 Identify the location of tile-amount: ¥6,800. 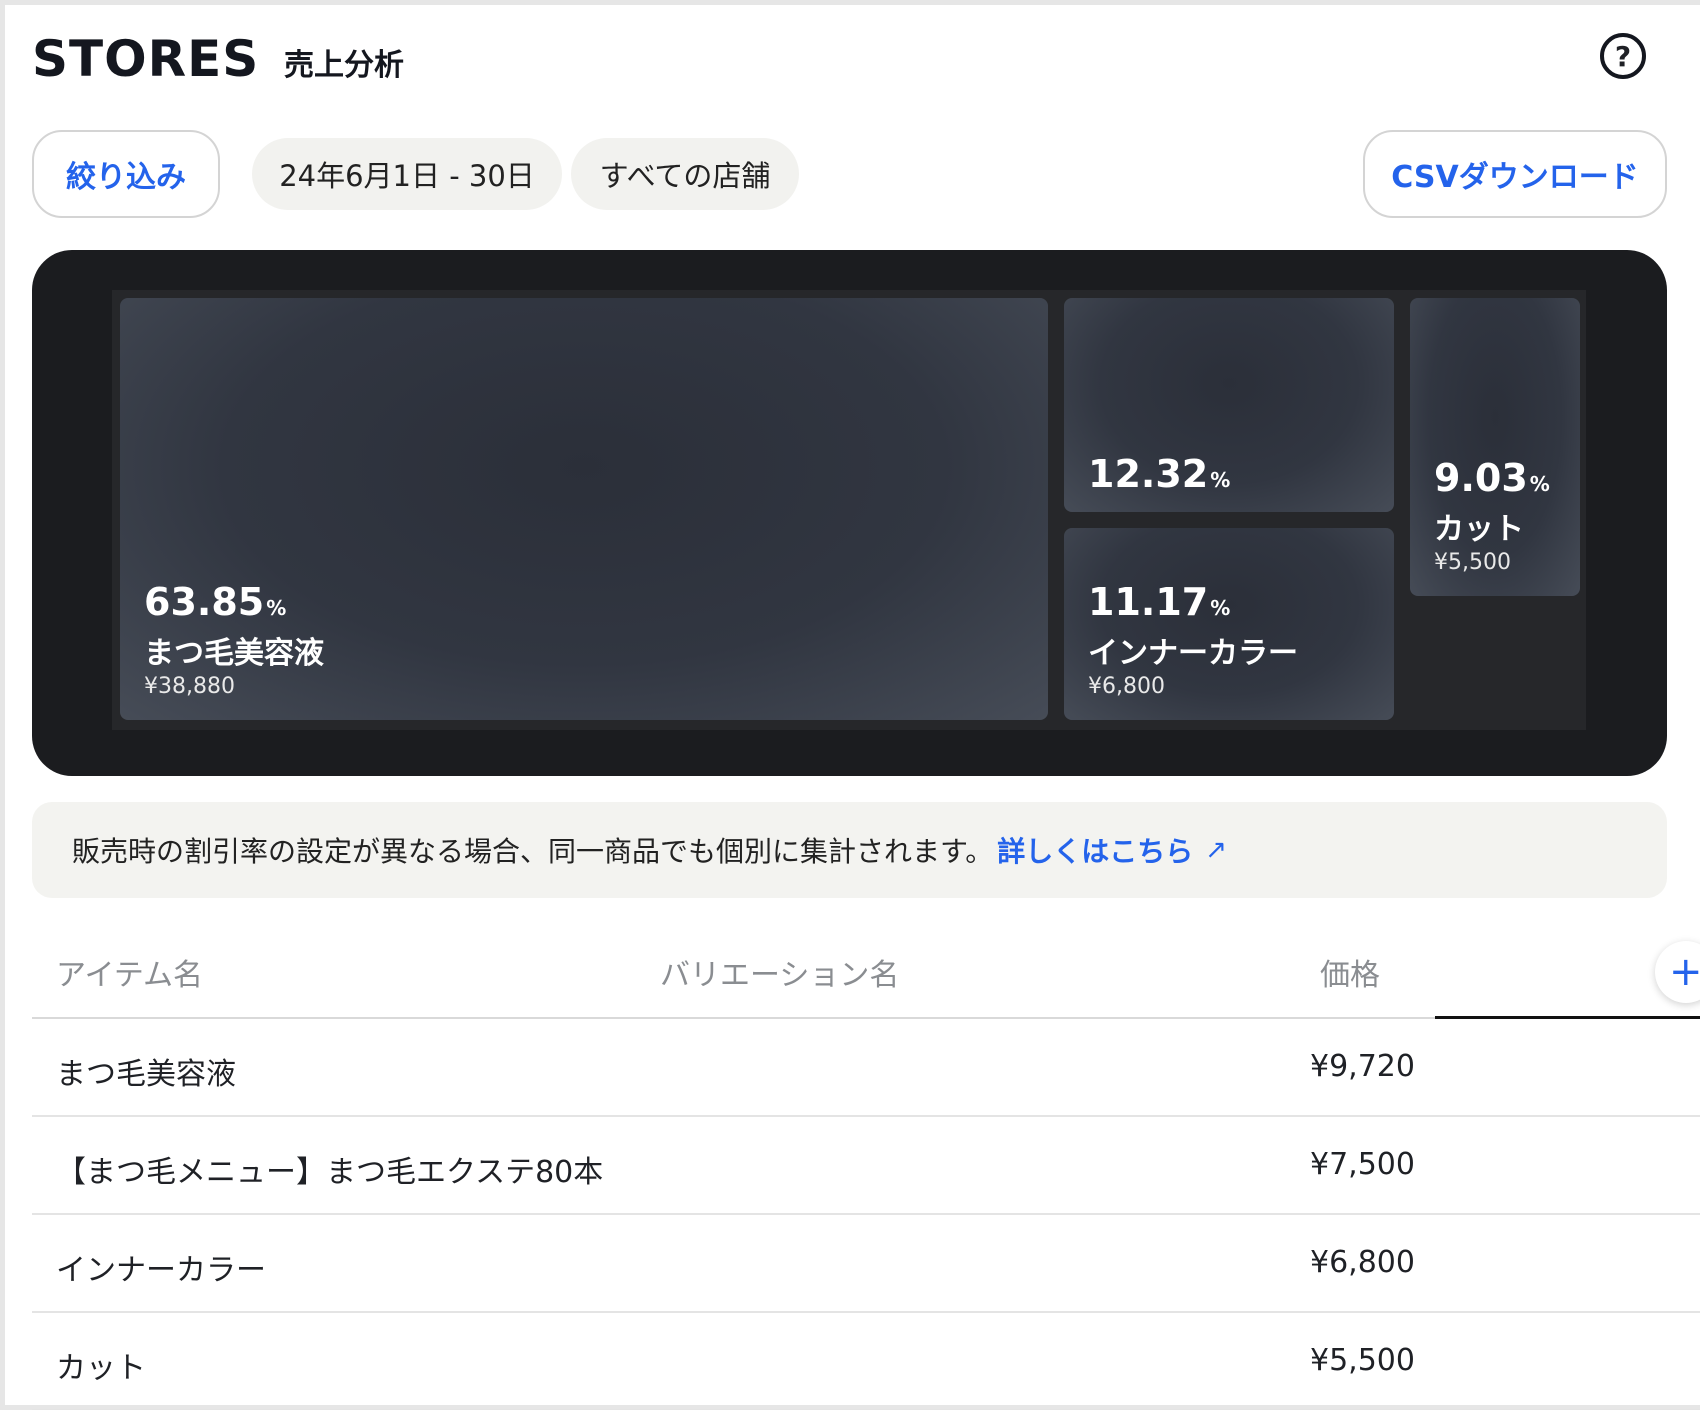
(1126, 686).